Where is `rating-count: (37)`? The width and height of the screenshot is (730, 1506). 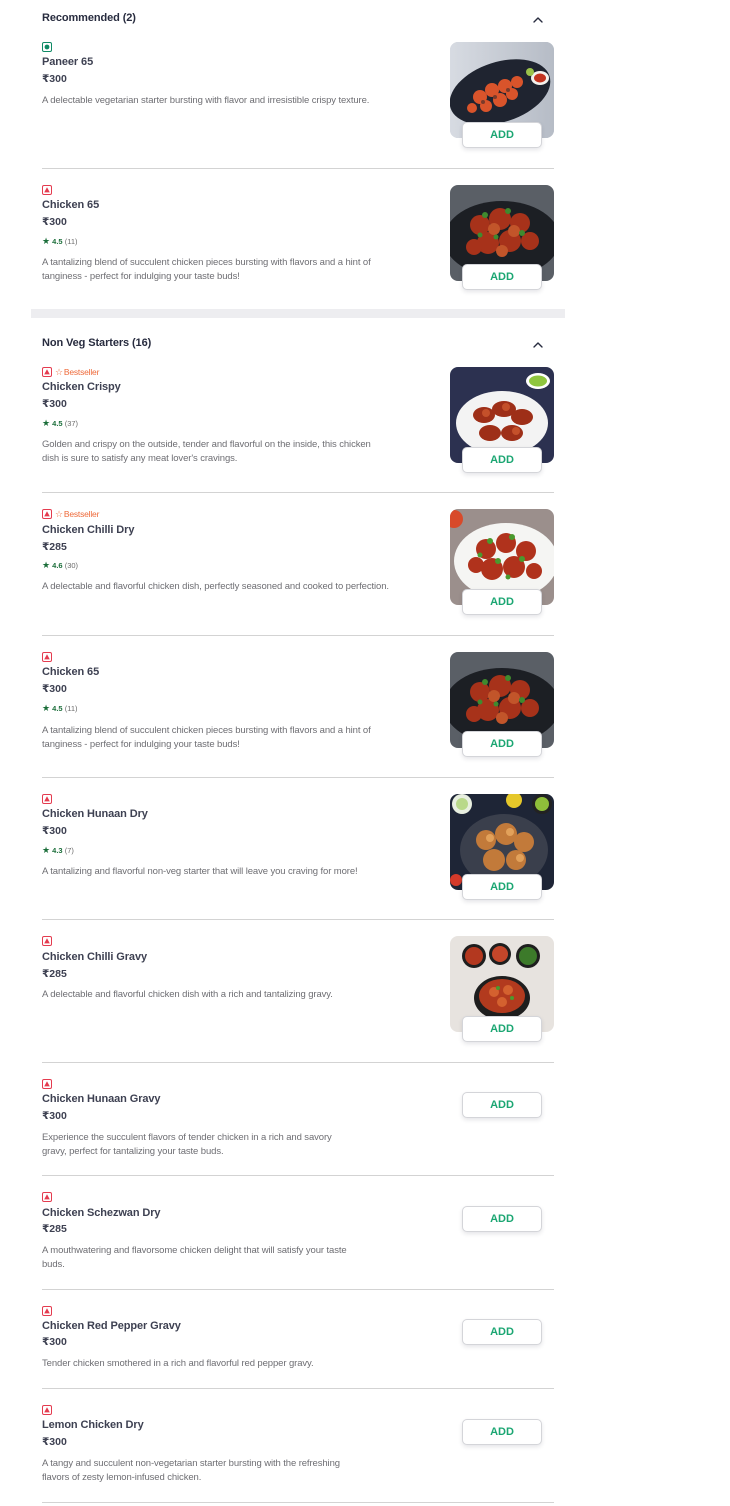
rating-count: (37) is located at coordinates (71, 423).